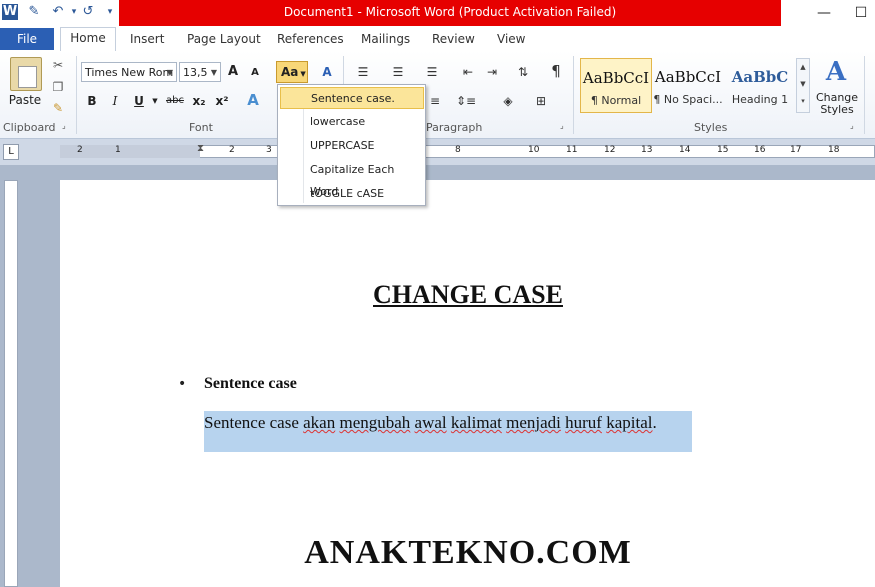 Image resolution: width=875 pixels, height=587 pixels. I want to click on misspelled-word: awal, so click(430, 422).